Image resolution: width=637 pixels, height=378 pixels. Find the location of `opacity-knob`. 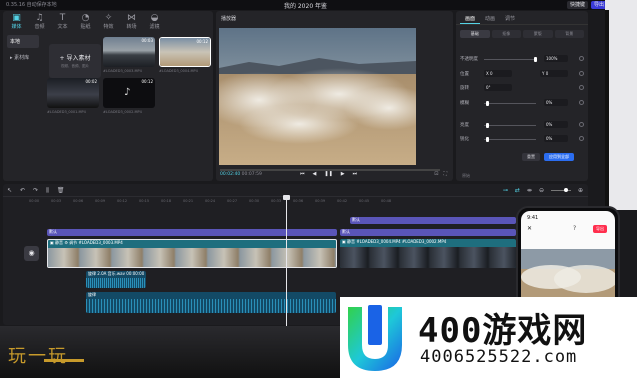

opacity-knob is located at coordinates (535, 59).